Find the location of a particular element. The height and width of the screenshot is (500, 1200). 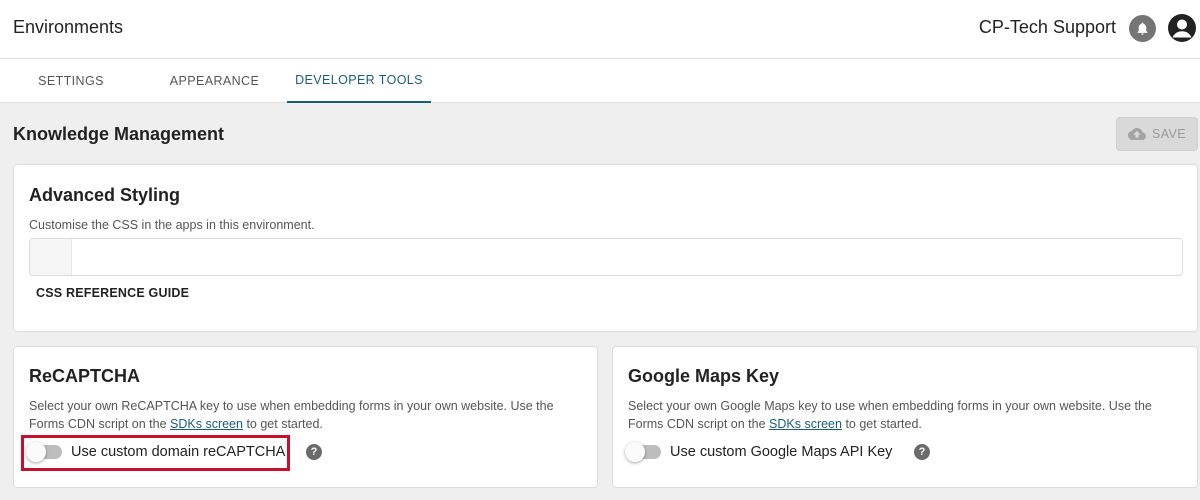

google-maps-toggle-label: Use custom Google Maps API Key is located at coordinates (781, 452).